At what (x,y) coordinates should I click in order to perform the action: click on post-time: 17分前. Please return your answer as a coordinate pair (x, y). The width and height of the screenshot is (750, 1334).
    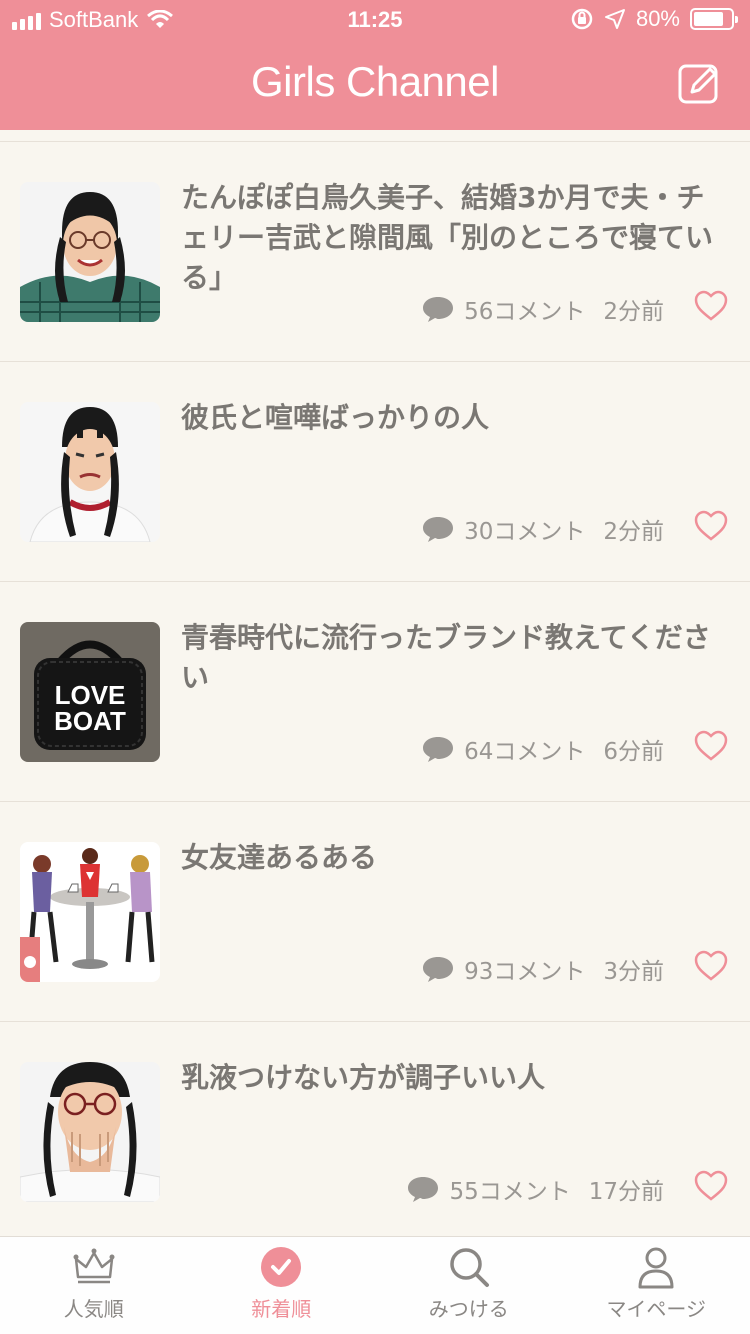
    Looking at the image, I should click on (626, 1192).